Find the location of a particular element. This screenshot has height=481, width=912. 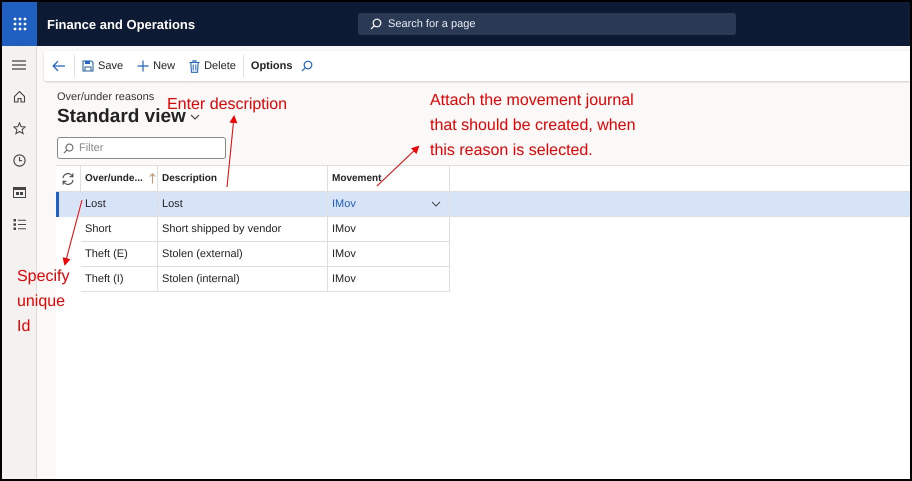

table-cell: Short shipped by vendor is located at coordinates (243, 229).